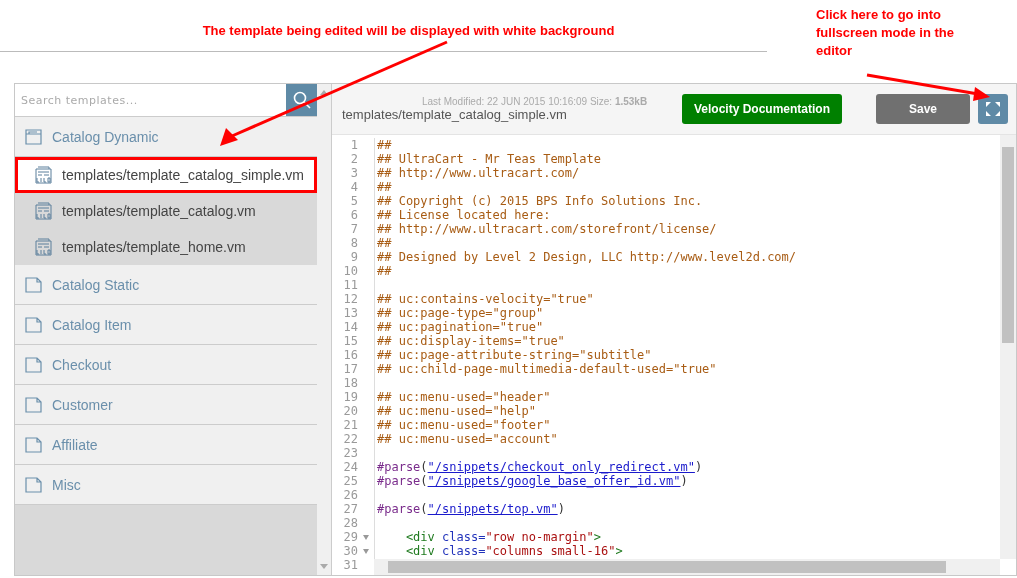 The image size is (1017, 578). What do you see at coordinates (540, 467) in the screenshot?
I see `code-line: #parse("/snippets/checkout_only_redirect.vm")` at bounding box center [540, 467].